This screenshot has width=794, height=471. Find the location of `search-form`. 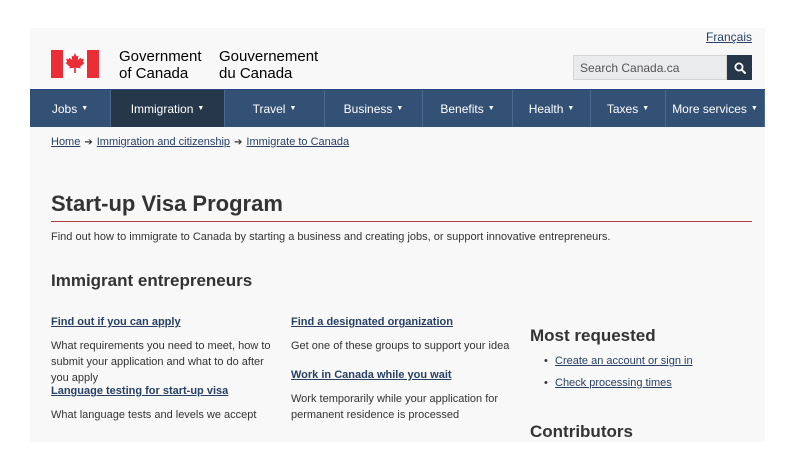

search-form is located at coordinates (662, 67).